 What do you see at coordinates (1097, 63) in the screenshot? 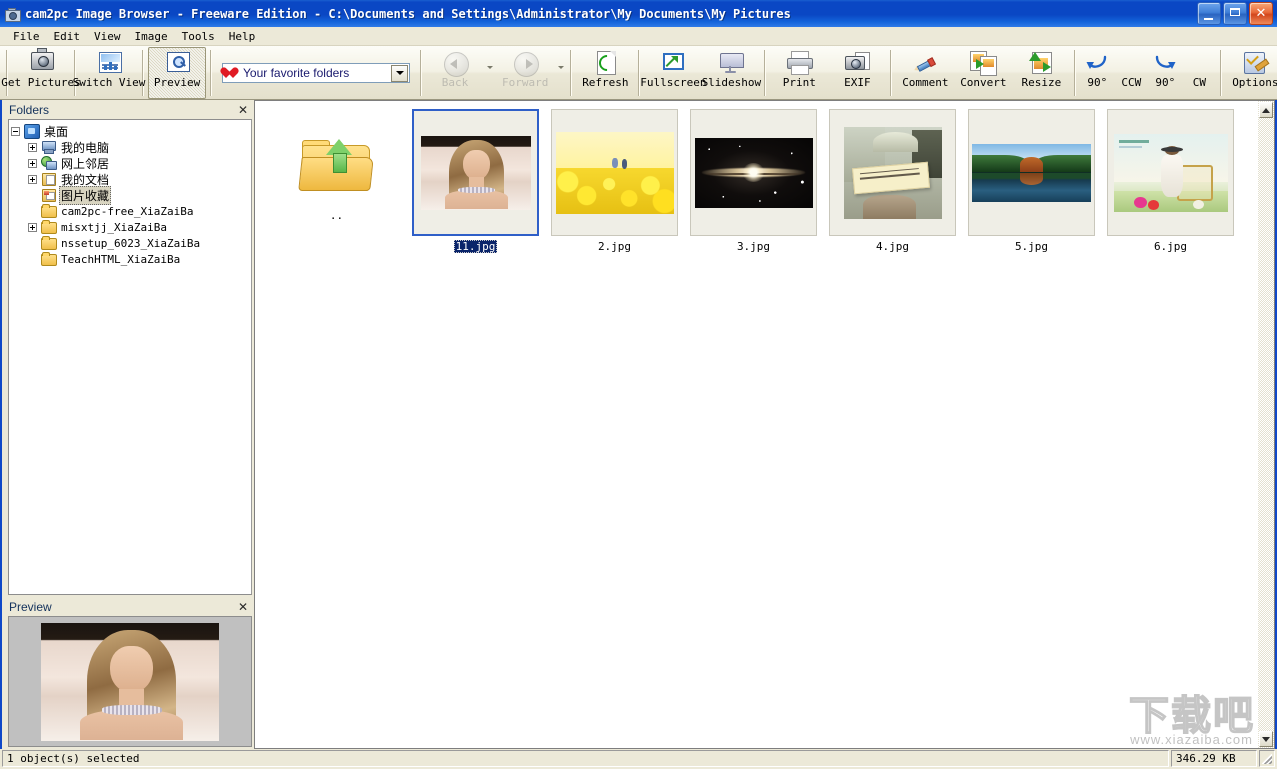
I see `rotate-ccw-icon` at bounding box center [1097, 63].